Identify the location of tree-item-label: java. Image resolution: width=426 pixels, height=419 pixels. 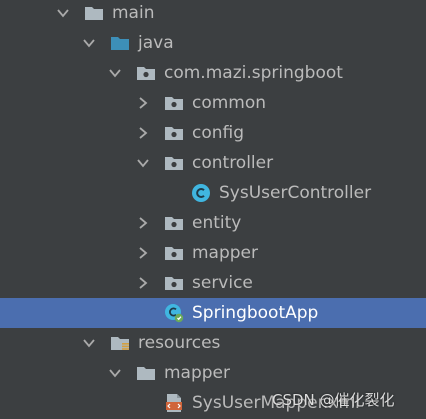
(156, 43).